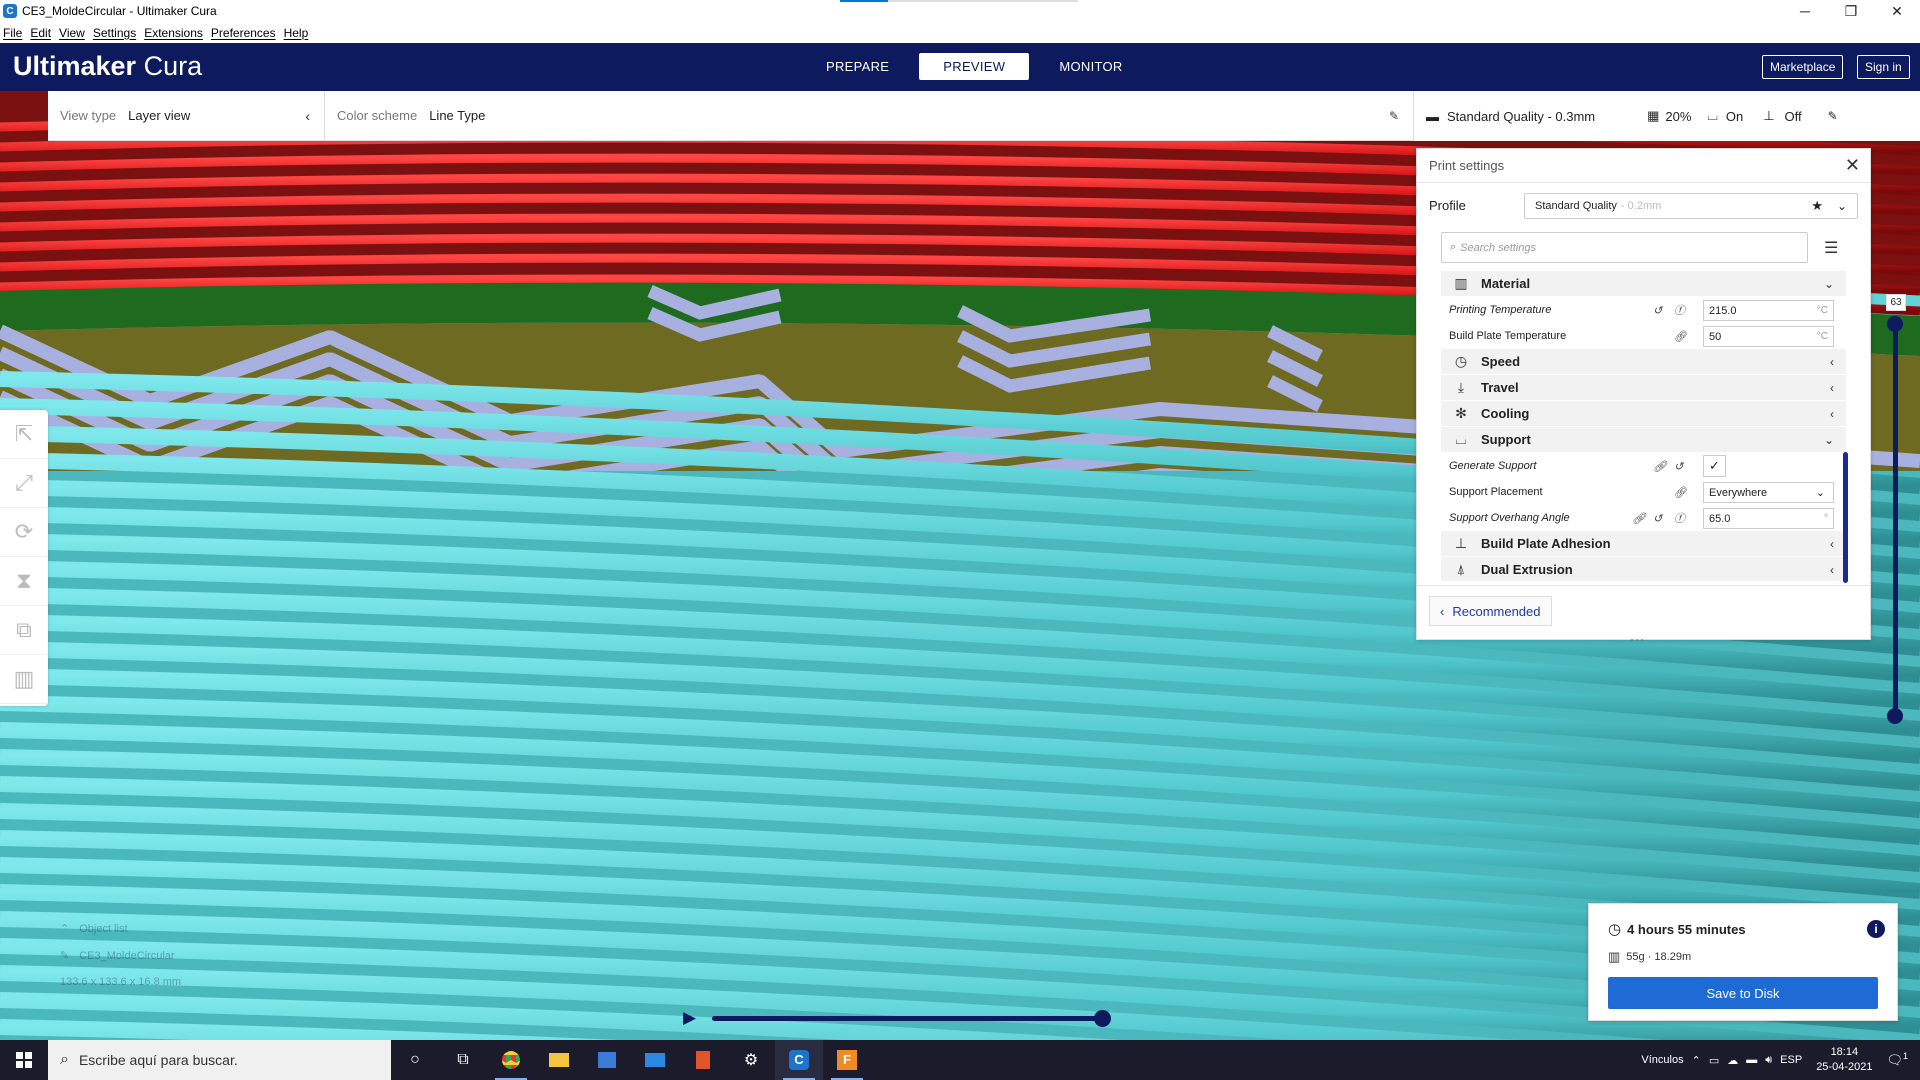 This screenshot has width=1920, height=1080. Describe the element at coordinates (1643, 569) in the screenshot. I see `category-dual-extrusion: ⍋ Dual Extrusion ‹` at that location.